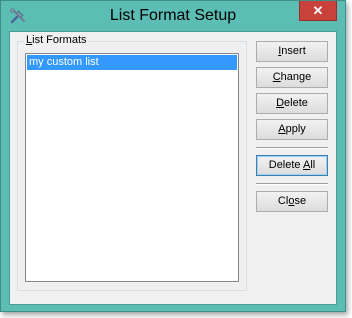 This screenshot has height=318, width=352. What do you see at coordinates (292, 103) in the screenshot?
I see `delete-button: Delete` at bounding box center [292, 103].